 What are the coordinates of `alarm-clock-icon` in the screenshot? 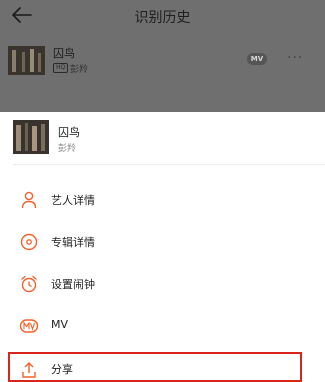 It's located at (29, 284).